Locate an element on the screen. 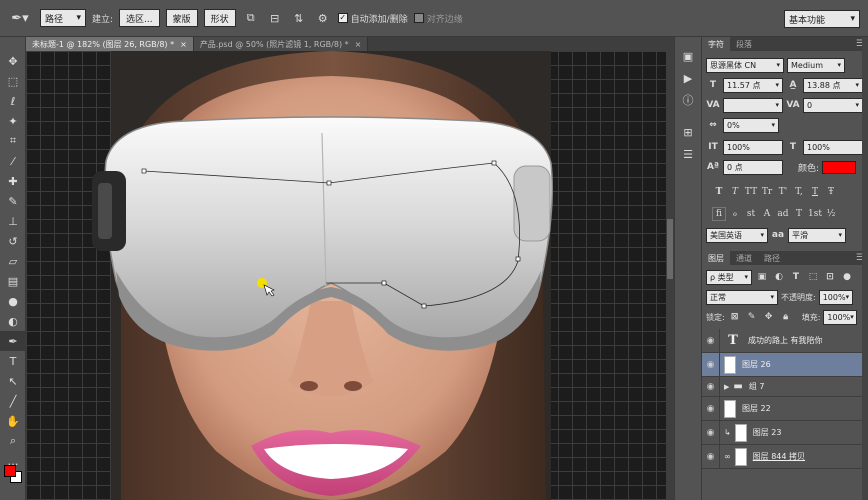 The image size is (868, 500). baseline-shift-field: 0 点 is located at coordinates (753, 167).